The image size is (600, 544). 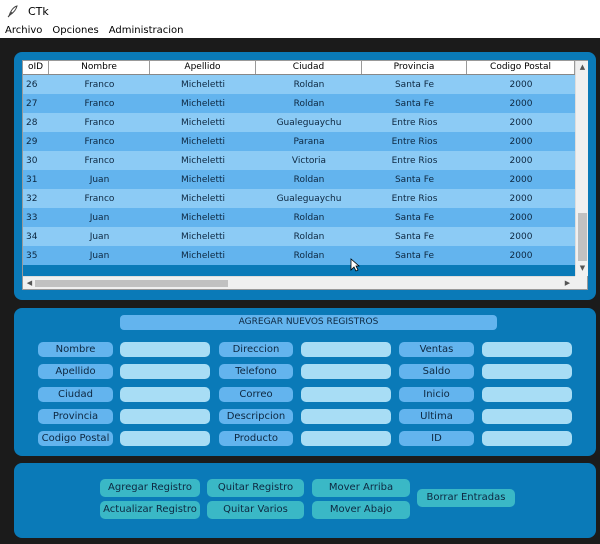 I want to click on telefono-input, so click(x=346, y=371).